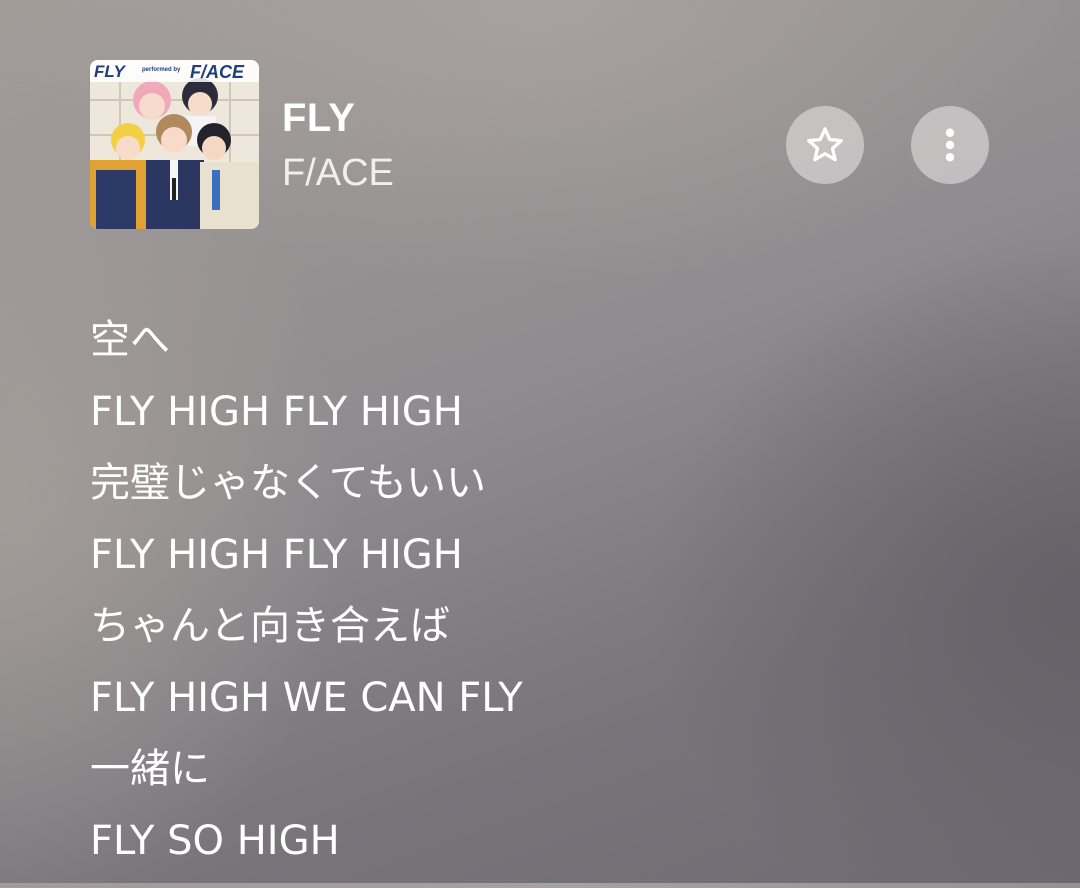 The image size is (1080, 888). I want to click on album-art-label-left: FLY, so click(110, 71).